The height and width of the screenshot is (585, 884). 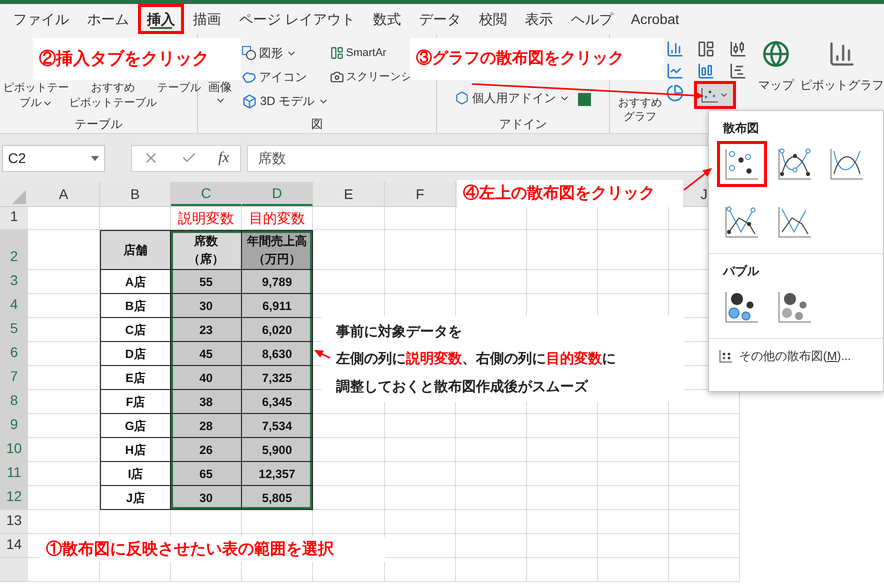 I want to click on table-cell: J店, so click(x=135, y=498).